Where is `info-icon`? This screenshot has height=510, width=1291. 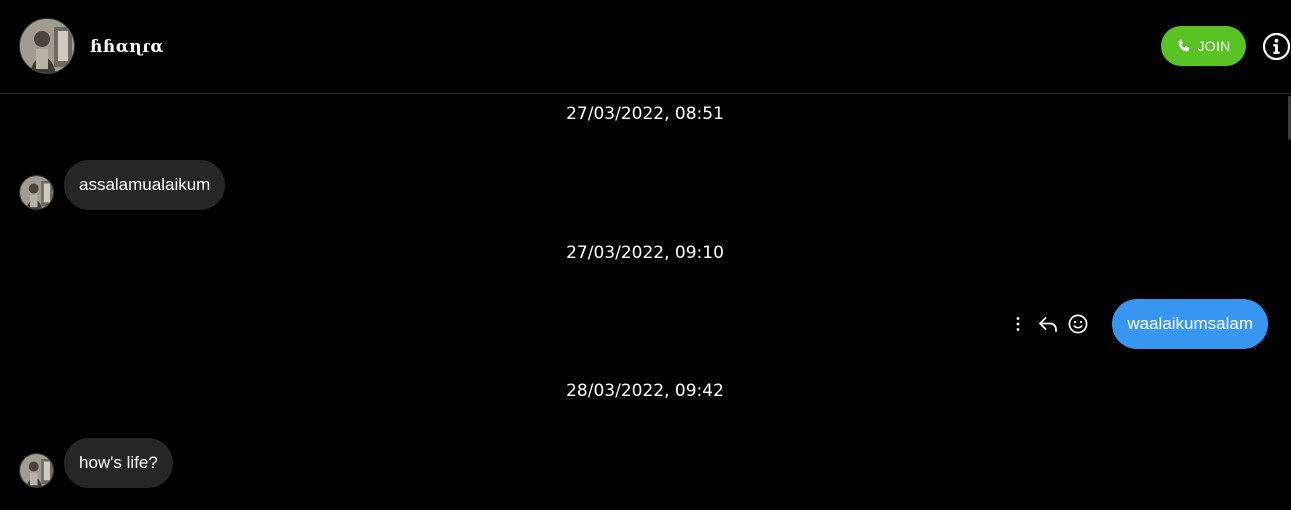
info-icon is located at coordinates (1276, 46).